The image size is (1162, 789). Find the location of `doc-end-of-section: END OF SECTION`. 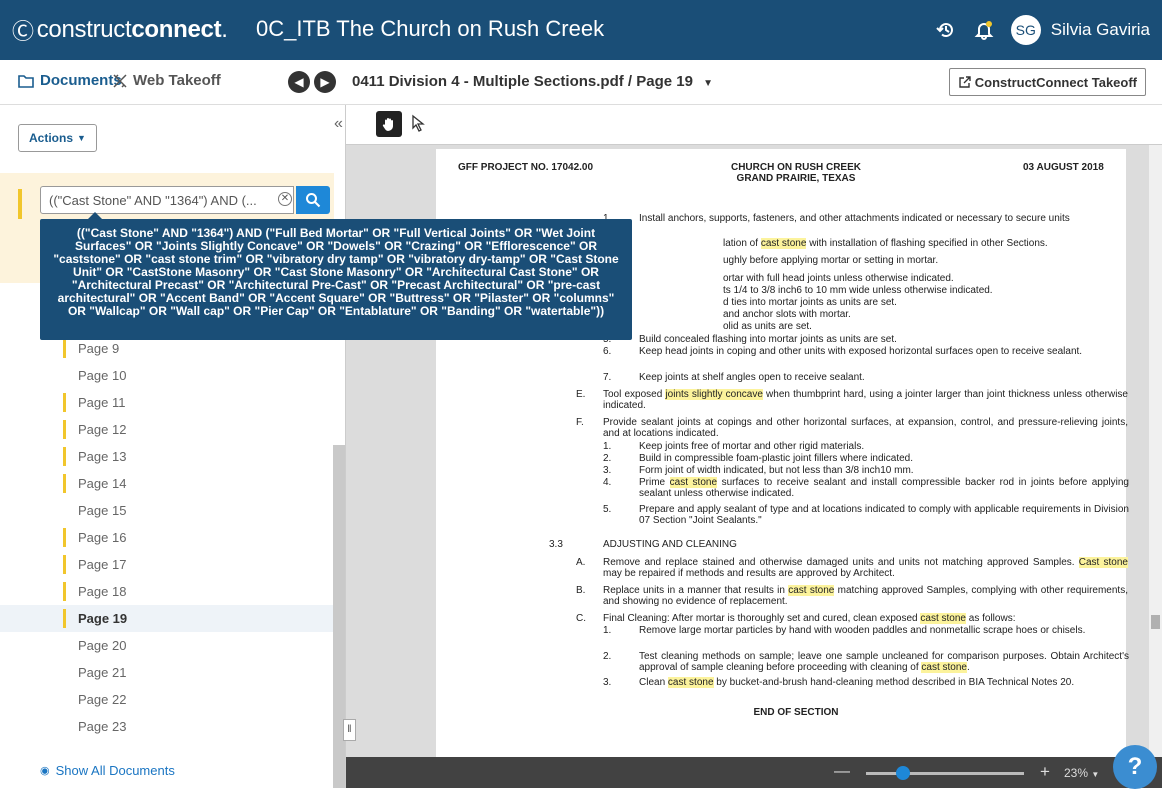

doc-end-of-section: END OF SECTION is located at coordinates (796, 712).